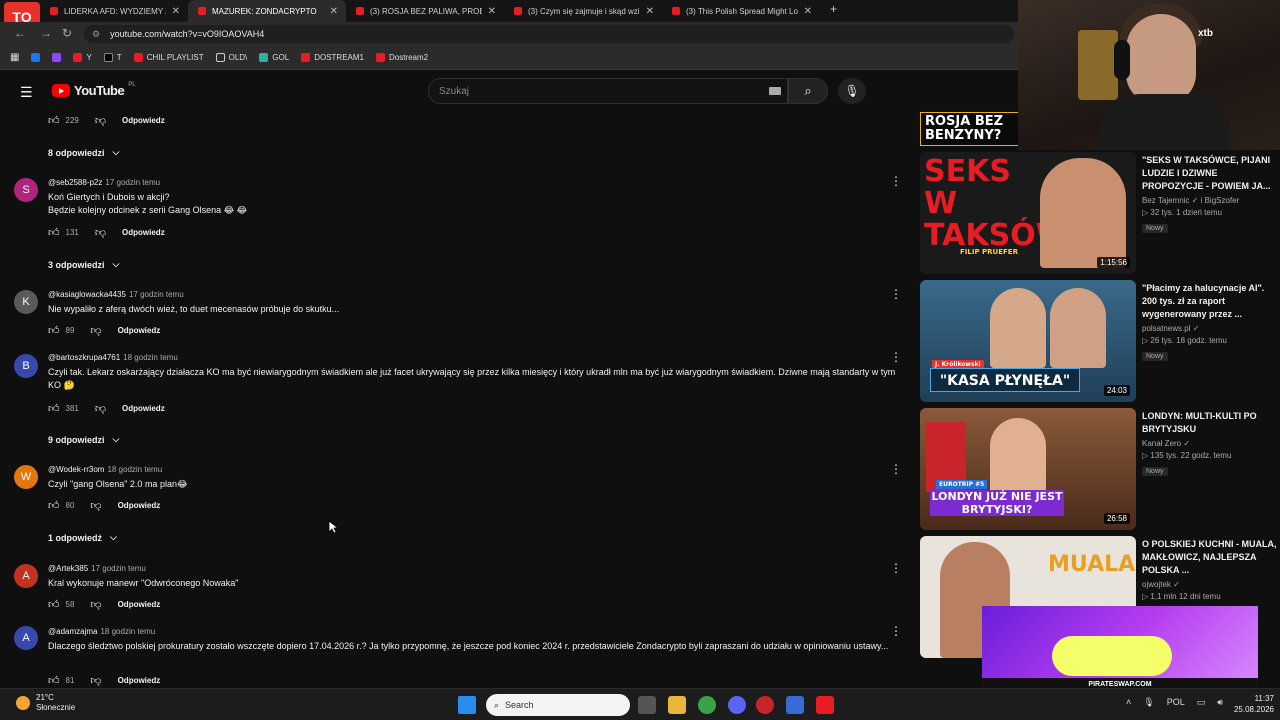 The width and height of the screenshot is (1280, 720). I want to click on chevron-up-icon: ˄, so click(1128, 702).